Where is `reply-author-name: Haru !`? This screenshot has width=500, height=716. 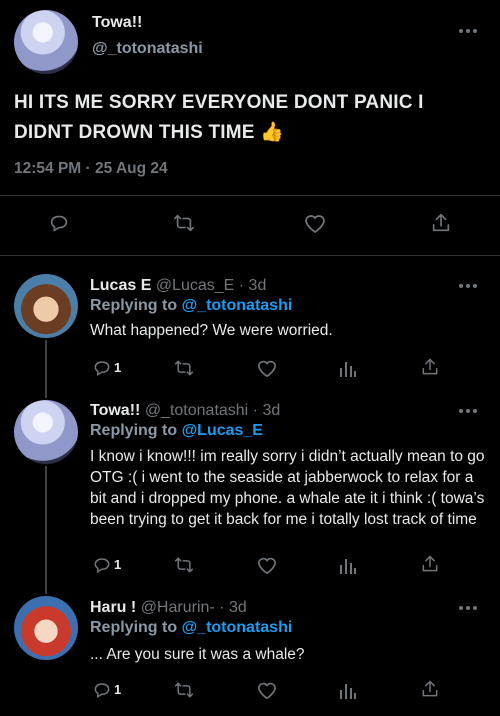 reply-author-name: Haru ! is located at coordinates (113, 607).